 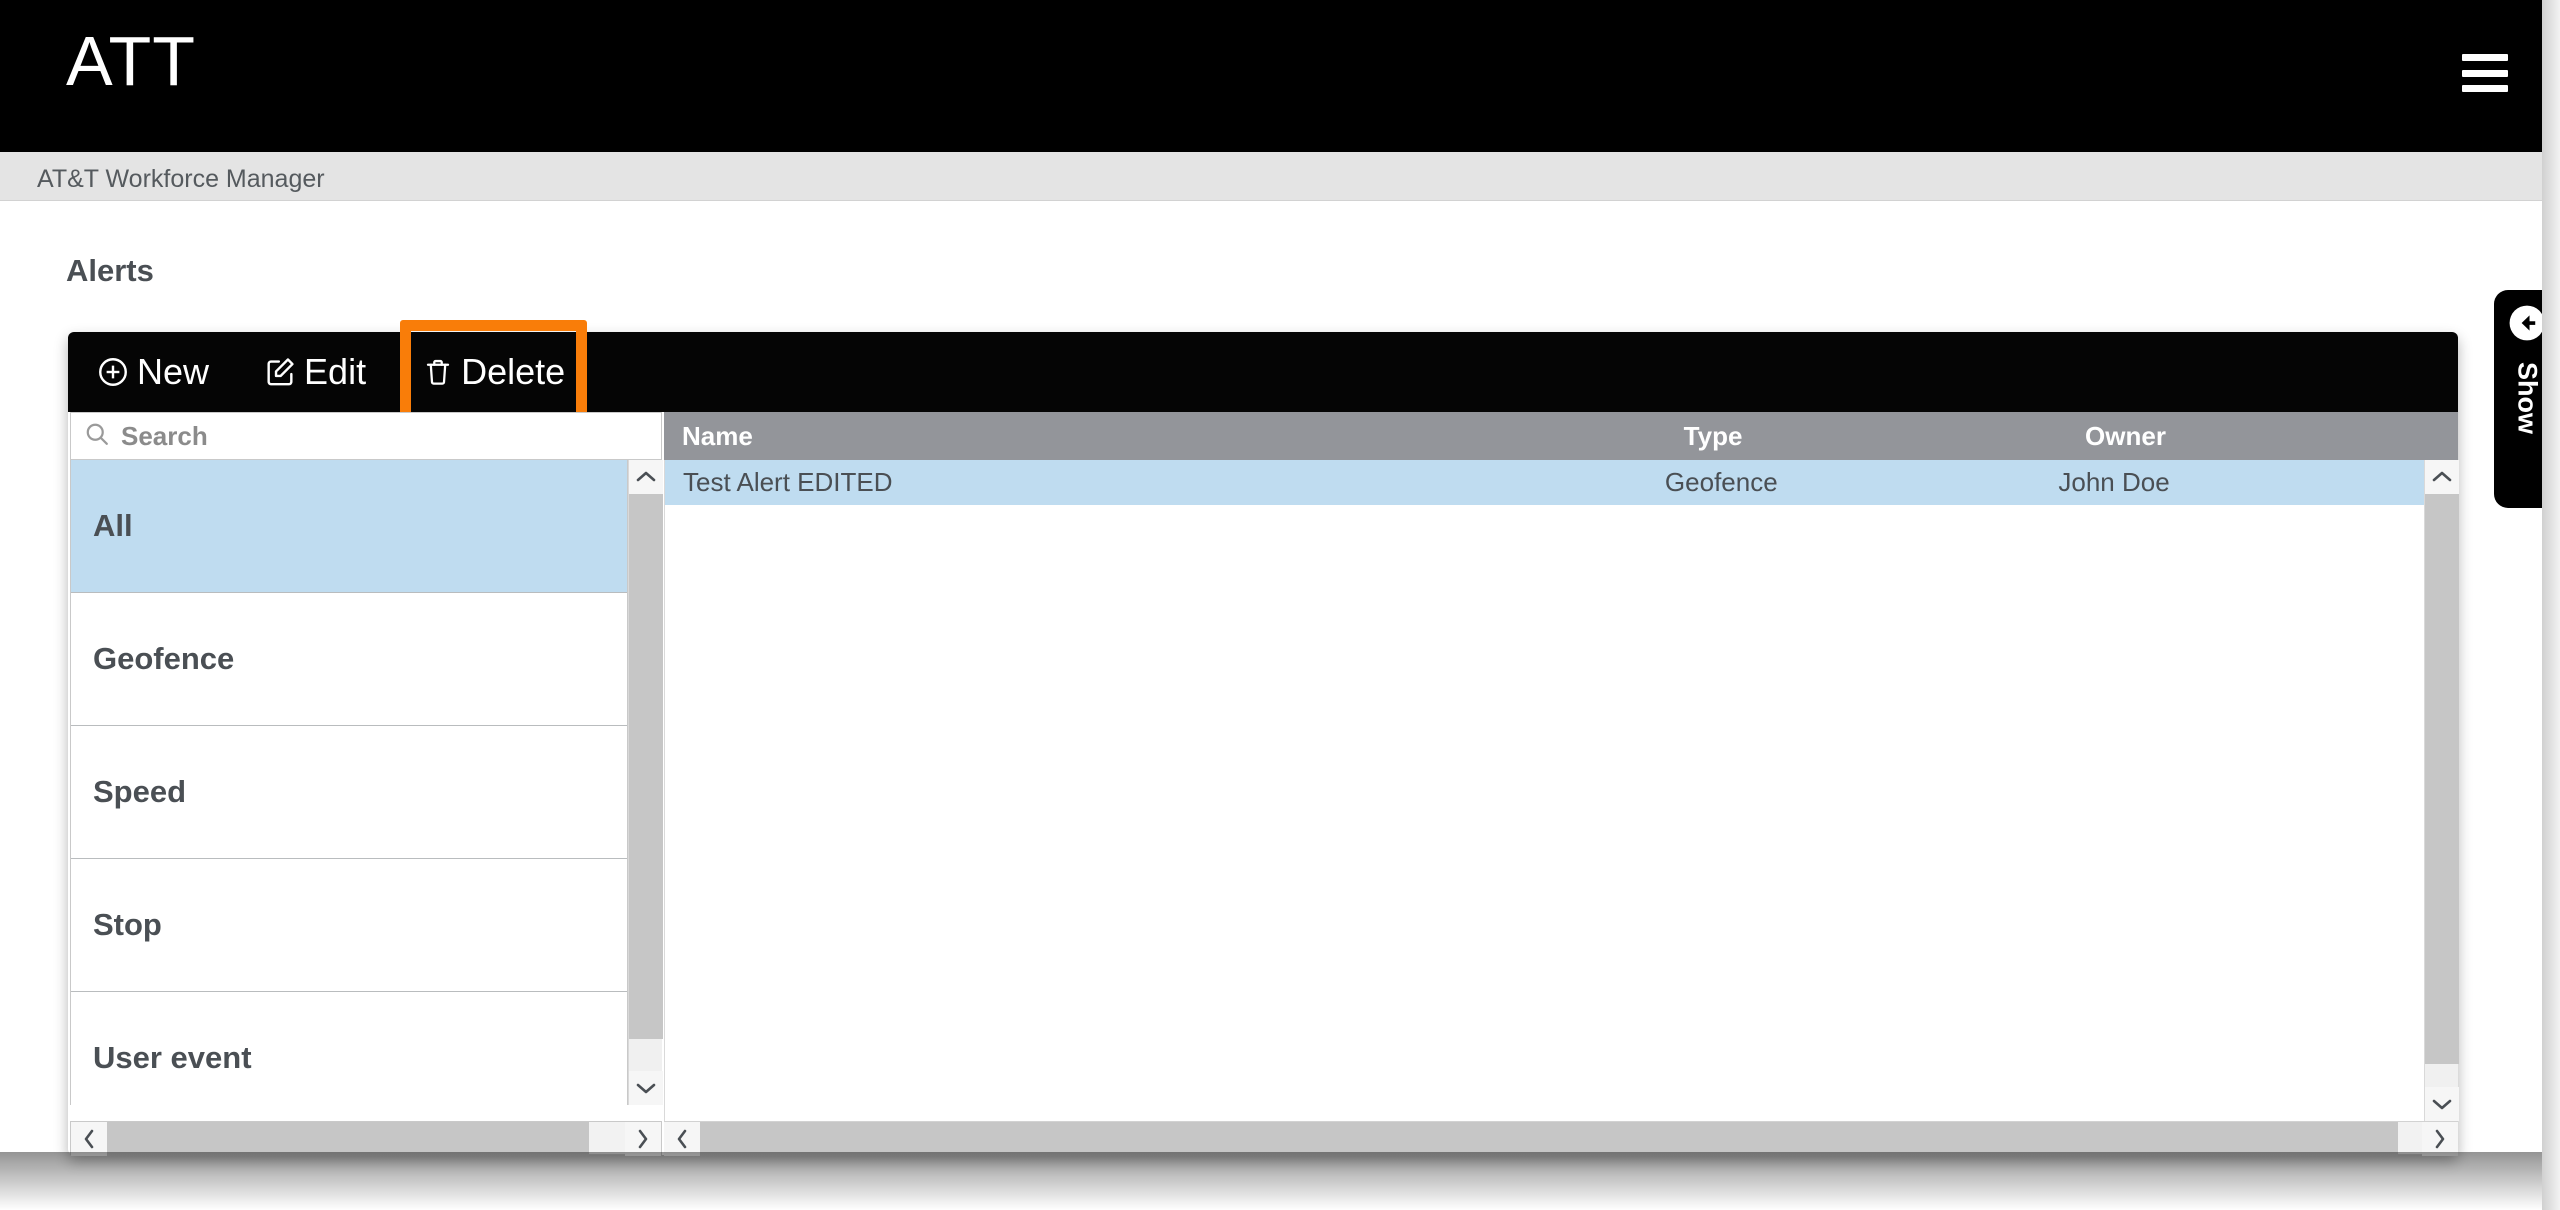 What do you see at coordinates (1544, 482) in the screenshot?
I see `table-row: Test Alert EDITED Geofence John Doe` at bounding box center [1544, 482].